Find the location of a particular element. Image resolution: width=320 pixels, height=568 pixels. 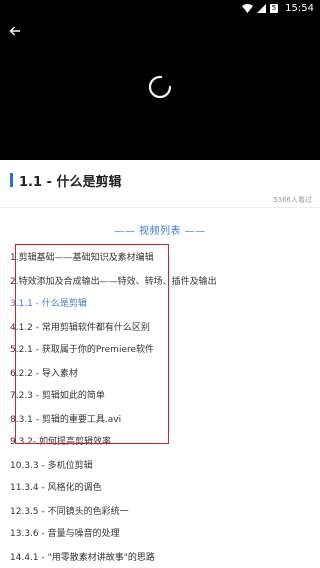

title-accent-bar is located at coordinates (11, 180).